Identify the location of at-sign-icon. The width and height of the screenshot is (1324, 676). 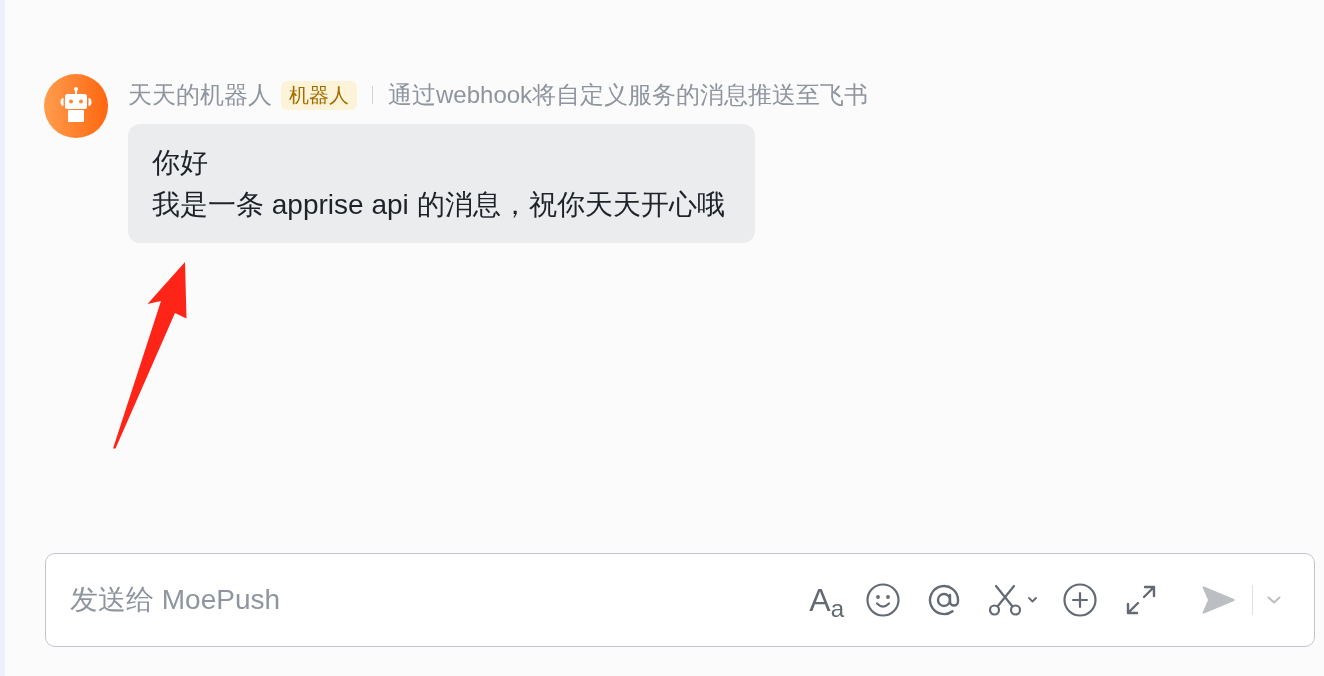
(944, 600).